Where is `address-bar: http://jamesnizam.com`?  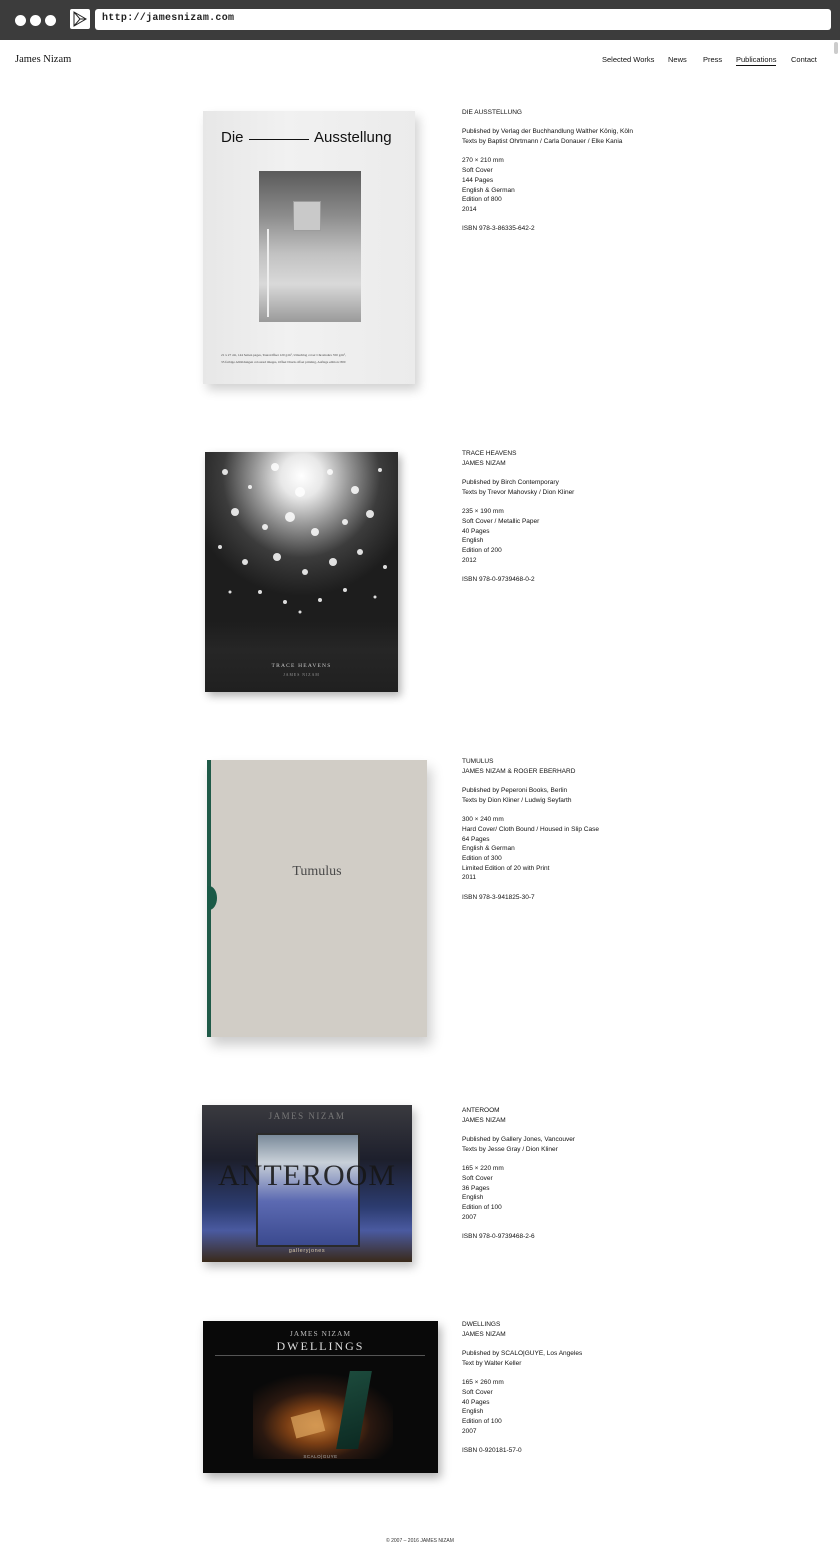
address-bar: http://jamesnizam.com is located at coordinates (463, 19).